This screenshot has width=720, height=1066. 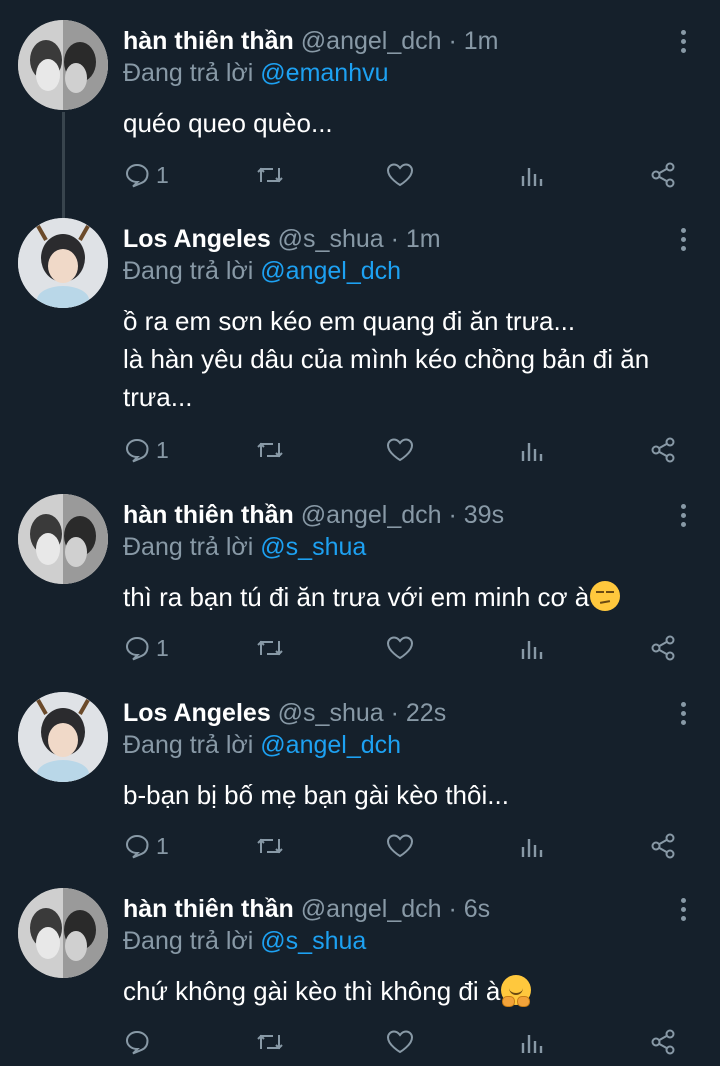 I want to click on tweet-text-content: chứ không gài kèo thì không đi à, so click(x=312, y=991).